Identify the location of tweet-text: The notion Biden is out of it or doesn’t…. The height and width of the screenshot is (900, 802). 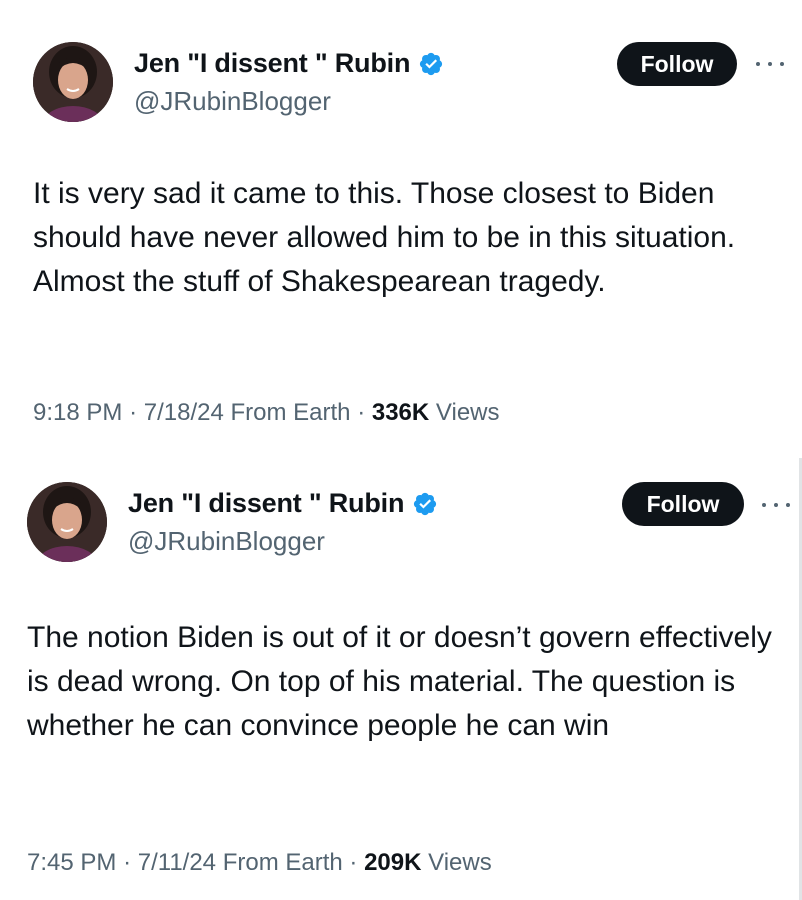
(399, 681).